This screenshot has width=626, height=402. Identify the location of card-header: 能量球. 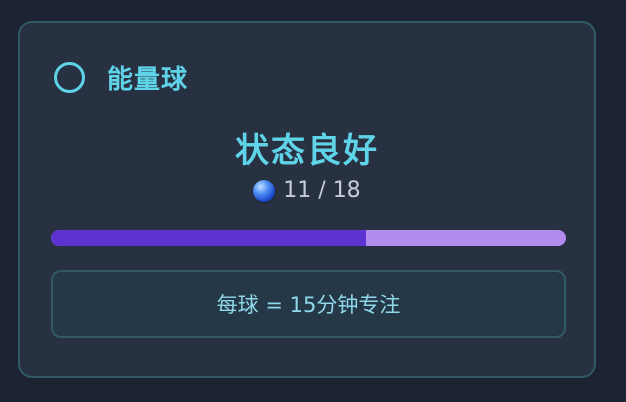
(121, 77).